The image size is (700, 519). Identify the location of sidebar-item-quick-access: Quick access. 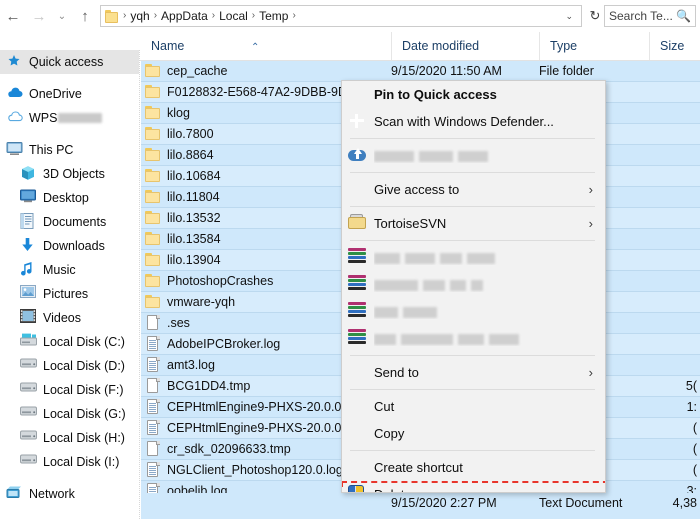
(69, 62).